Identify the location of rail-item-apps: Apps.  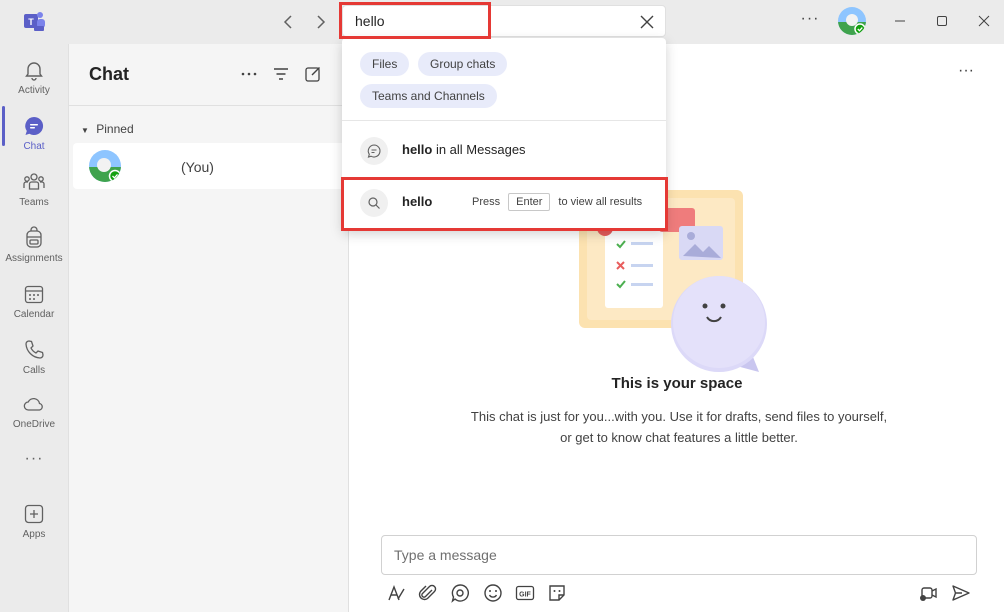
(34, 521).